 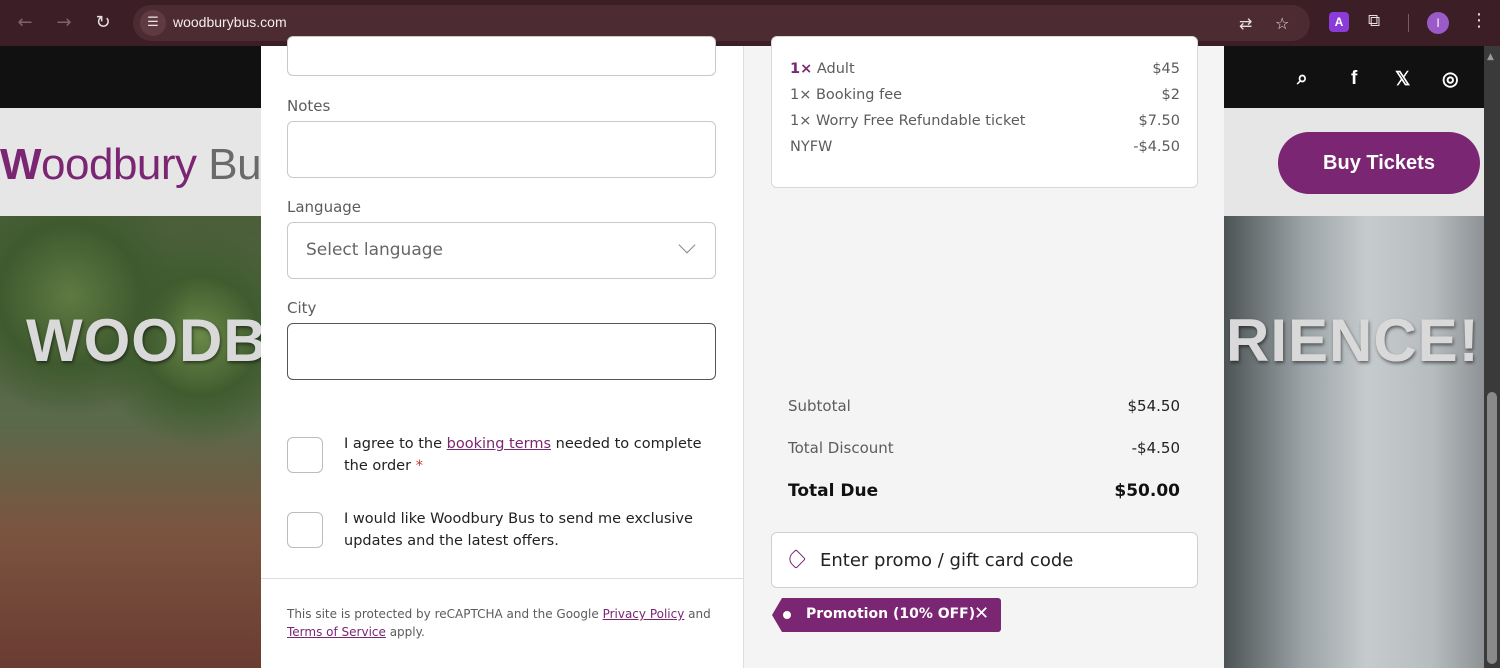 What do you see at coordinates (1402, 79) in the screenshot?
I see `x-twitter-icon: 𝕏` at bounding box center [1402, 79].